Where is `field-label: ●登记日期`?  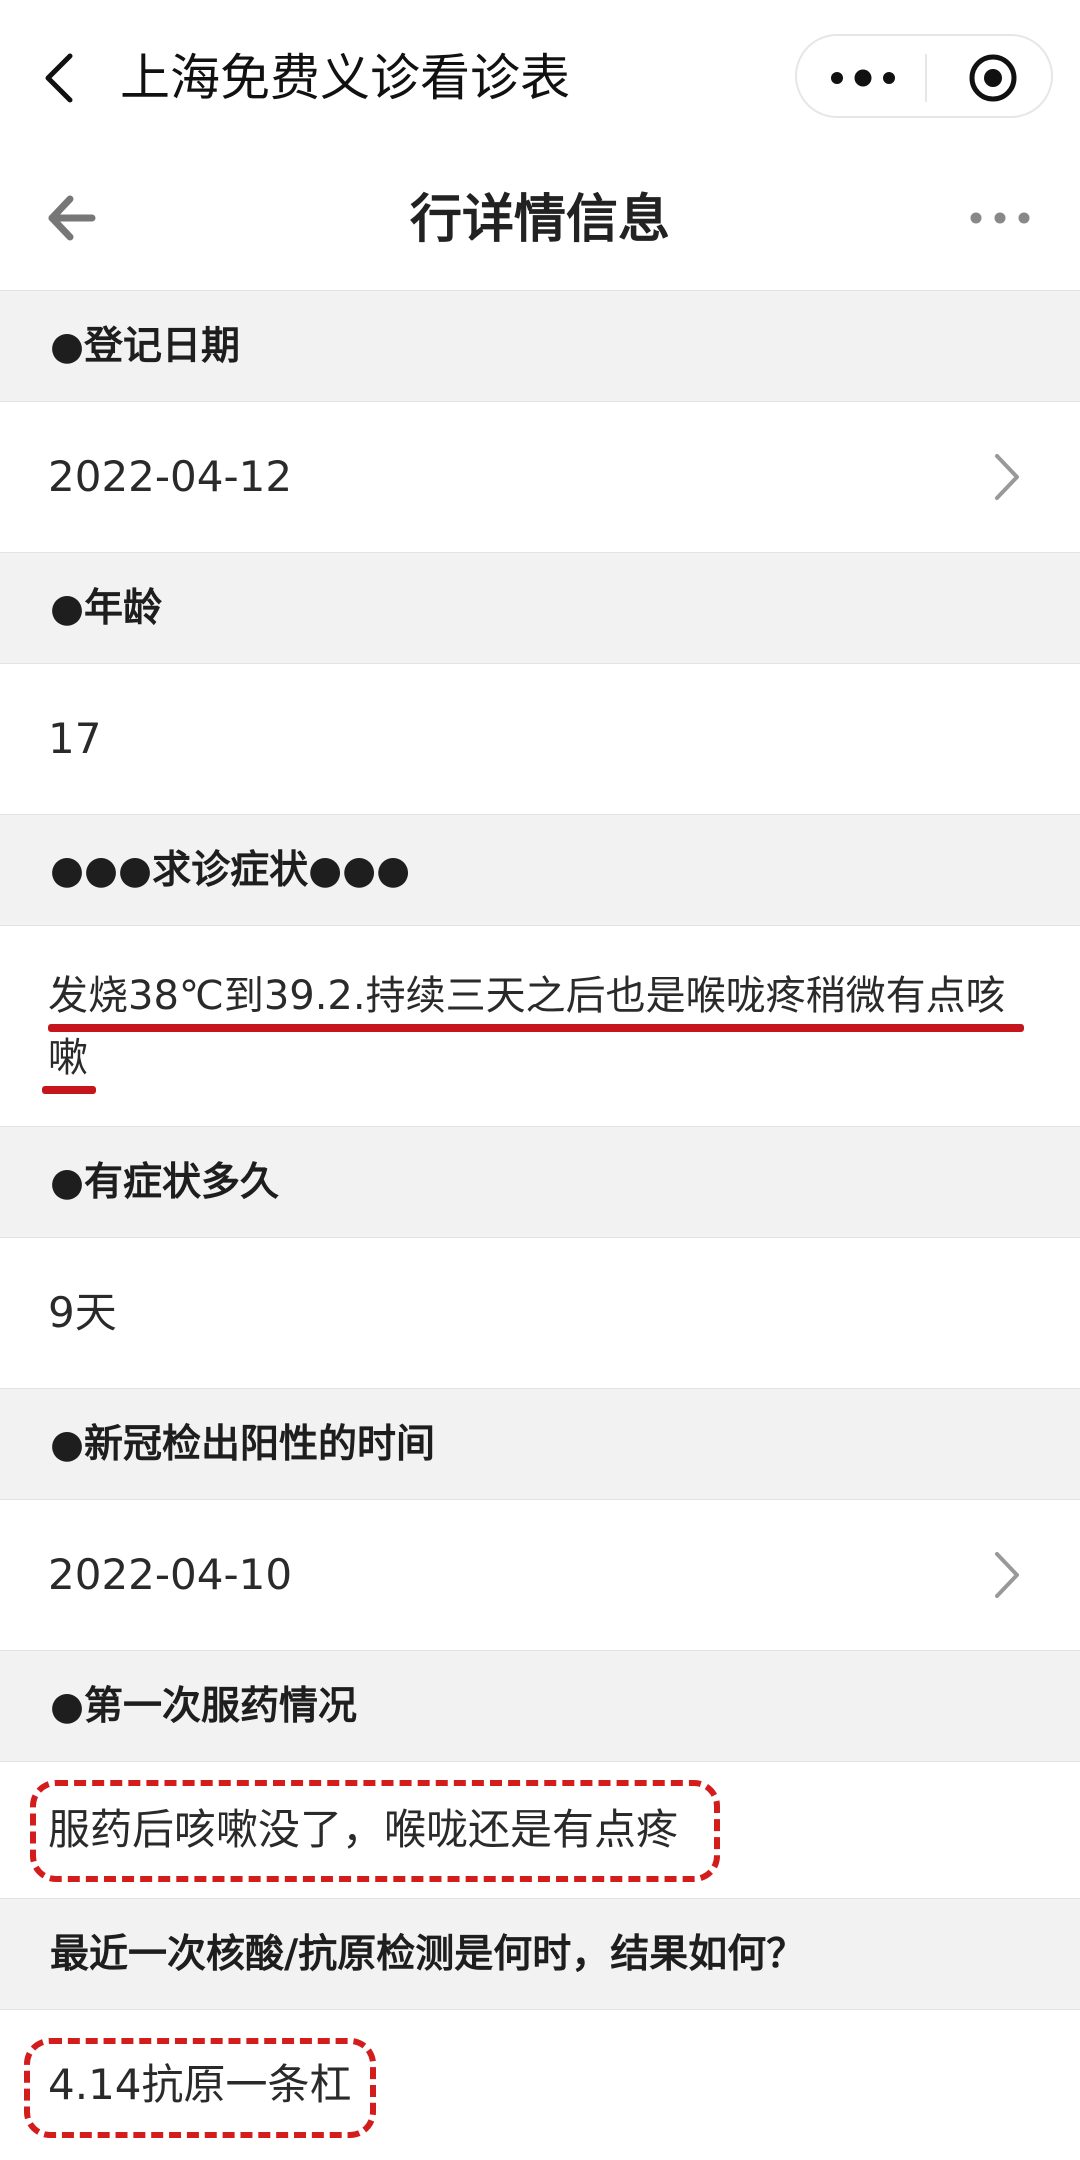
field-label: ●登记日期 is located at coordinates (145, 346).